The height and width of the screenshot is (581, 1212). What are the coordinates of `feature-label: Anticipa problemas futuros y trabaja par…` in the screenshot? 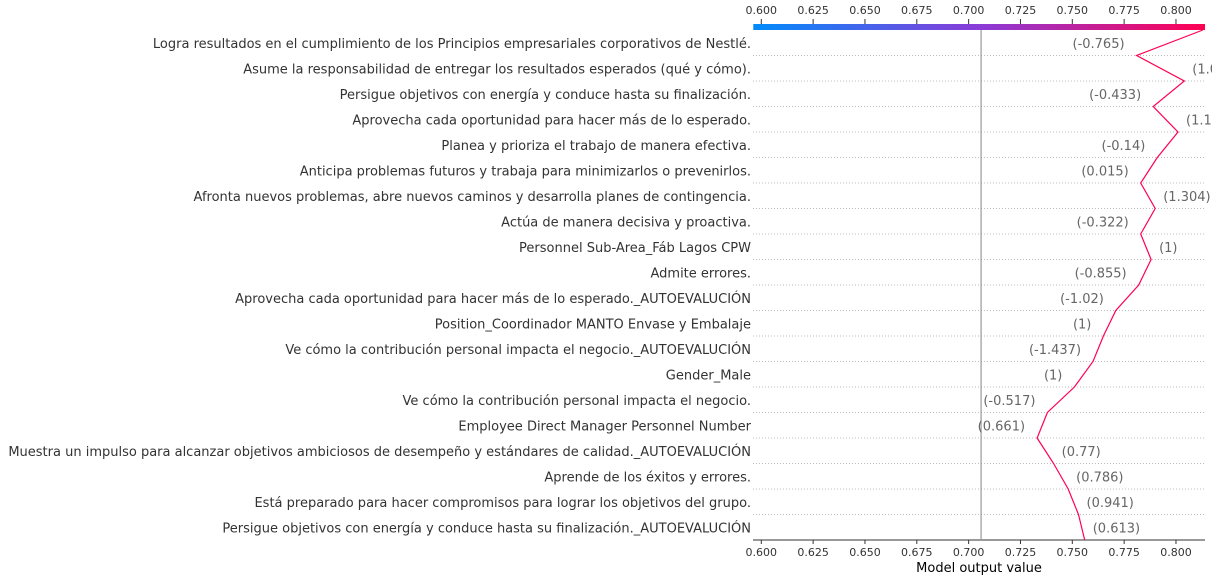 It's located at (525, 171).